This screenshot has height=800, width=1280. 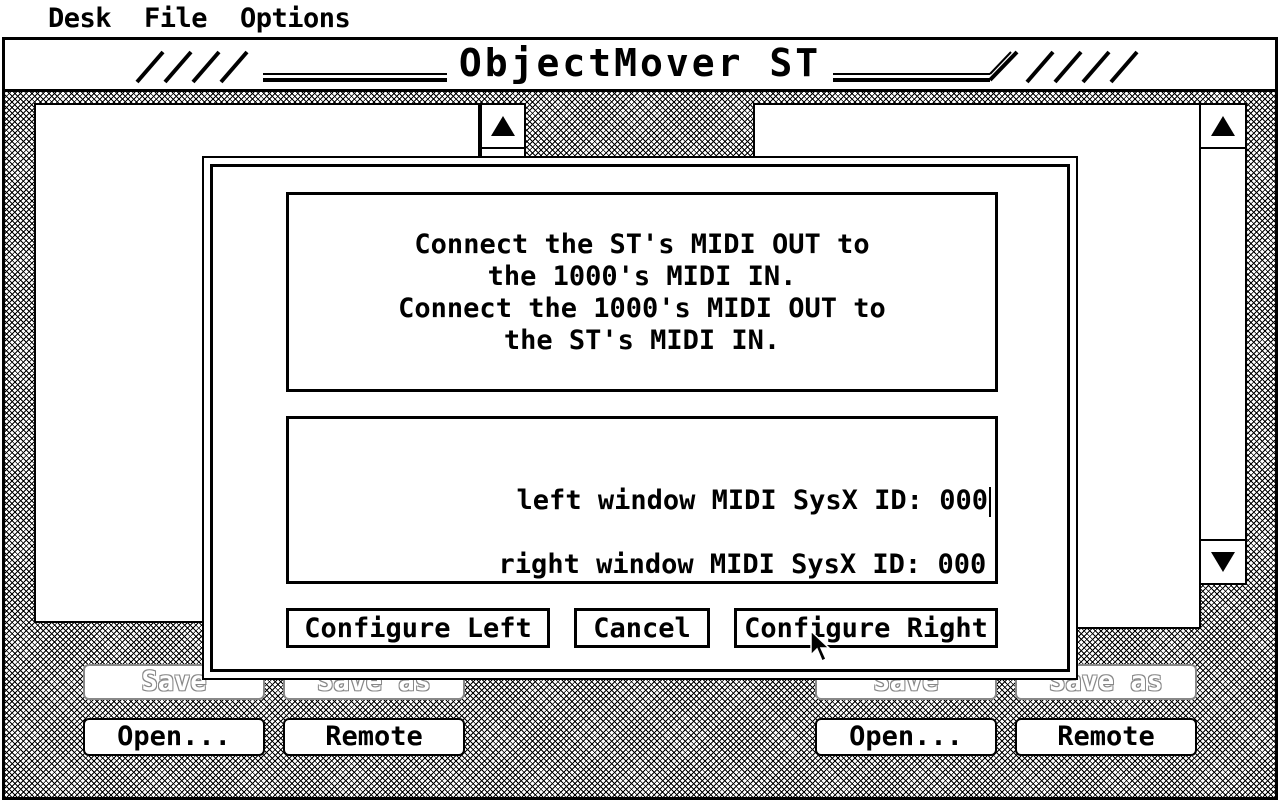 What do you see at coordinates (820, 646) in the screenshot?
I see `arrow-cursor-icon` at bounding box center [820, 646].